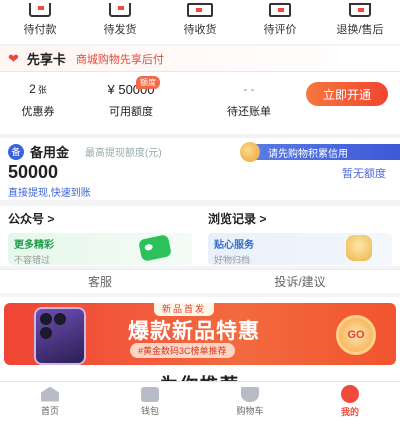  I want to click on bill-label: 待还账单, so click(249, 112).